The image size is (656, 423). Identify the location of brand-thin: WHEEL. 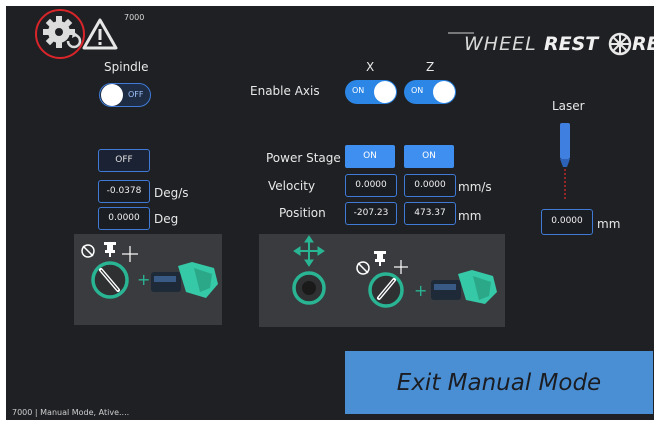
(500, 44).